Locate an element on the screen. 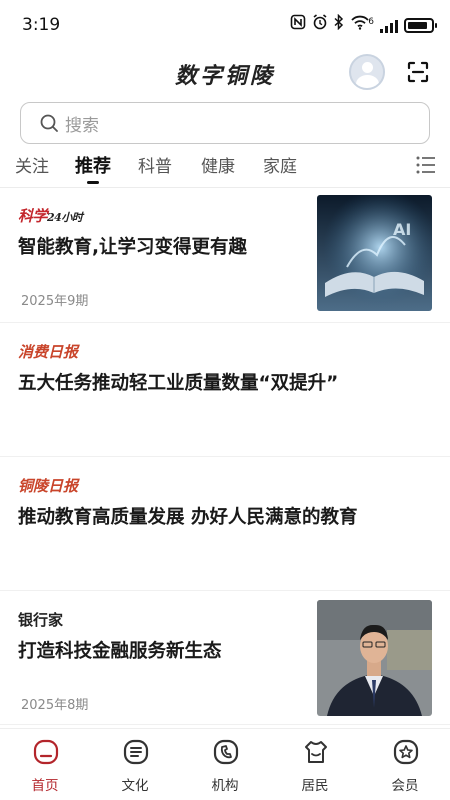 The height and width of the screenshot is (800, 450). alarm-icon is located at coordinates (320, 25).